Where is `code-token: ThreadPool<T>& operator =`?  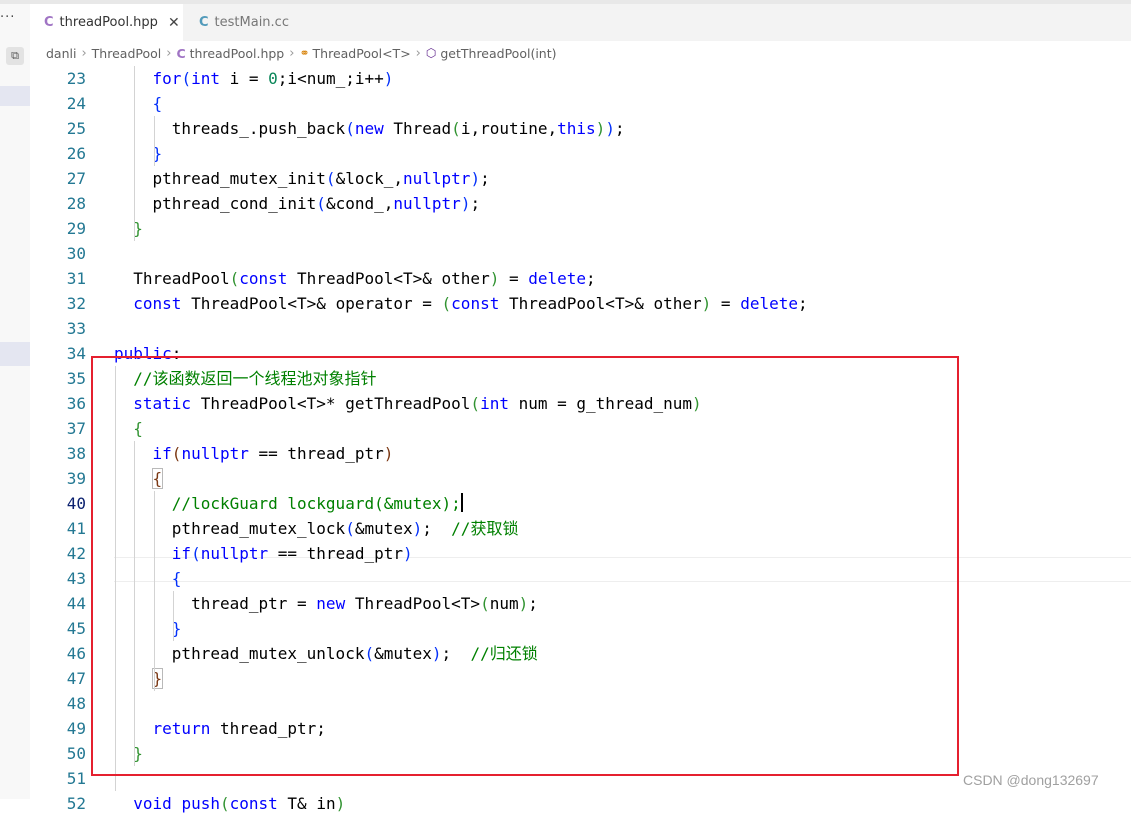
code-token: ThreadPool<T>& operator = is located at coordinates (311, 303).